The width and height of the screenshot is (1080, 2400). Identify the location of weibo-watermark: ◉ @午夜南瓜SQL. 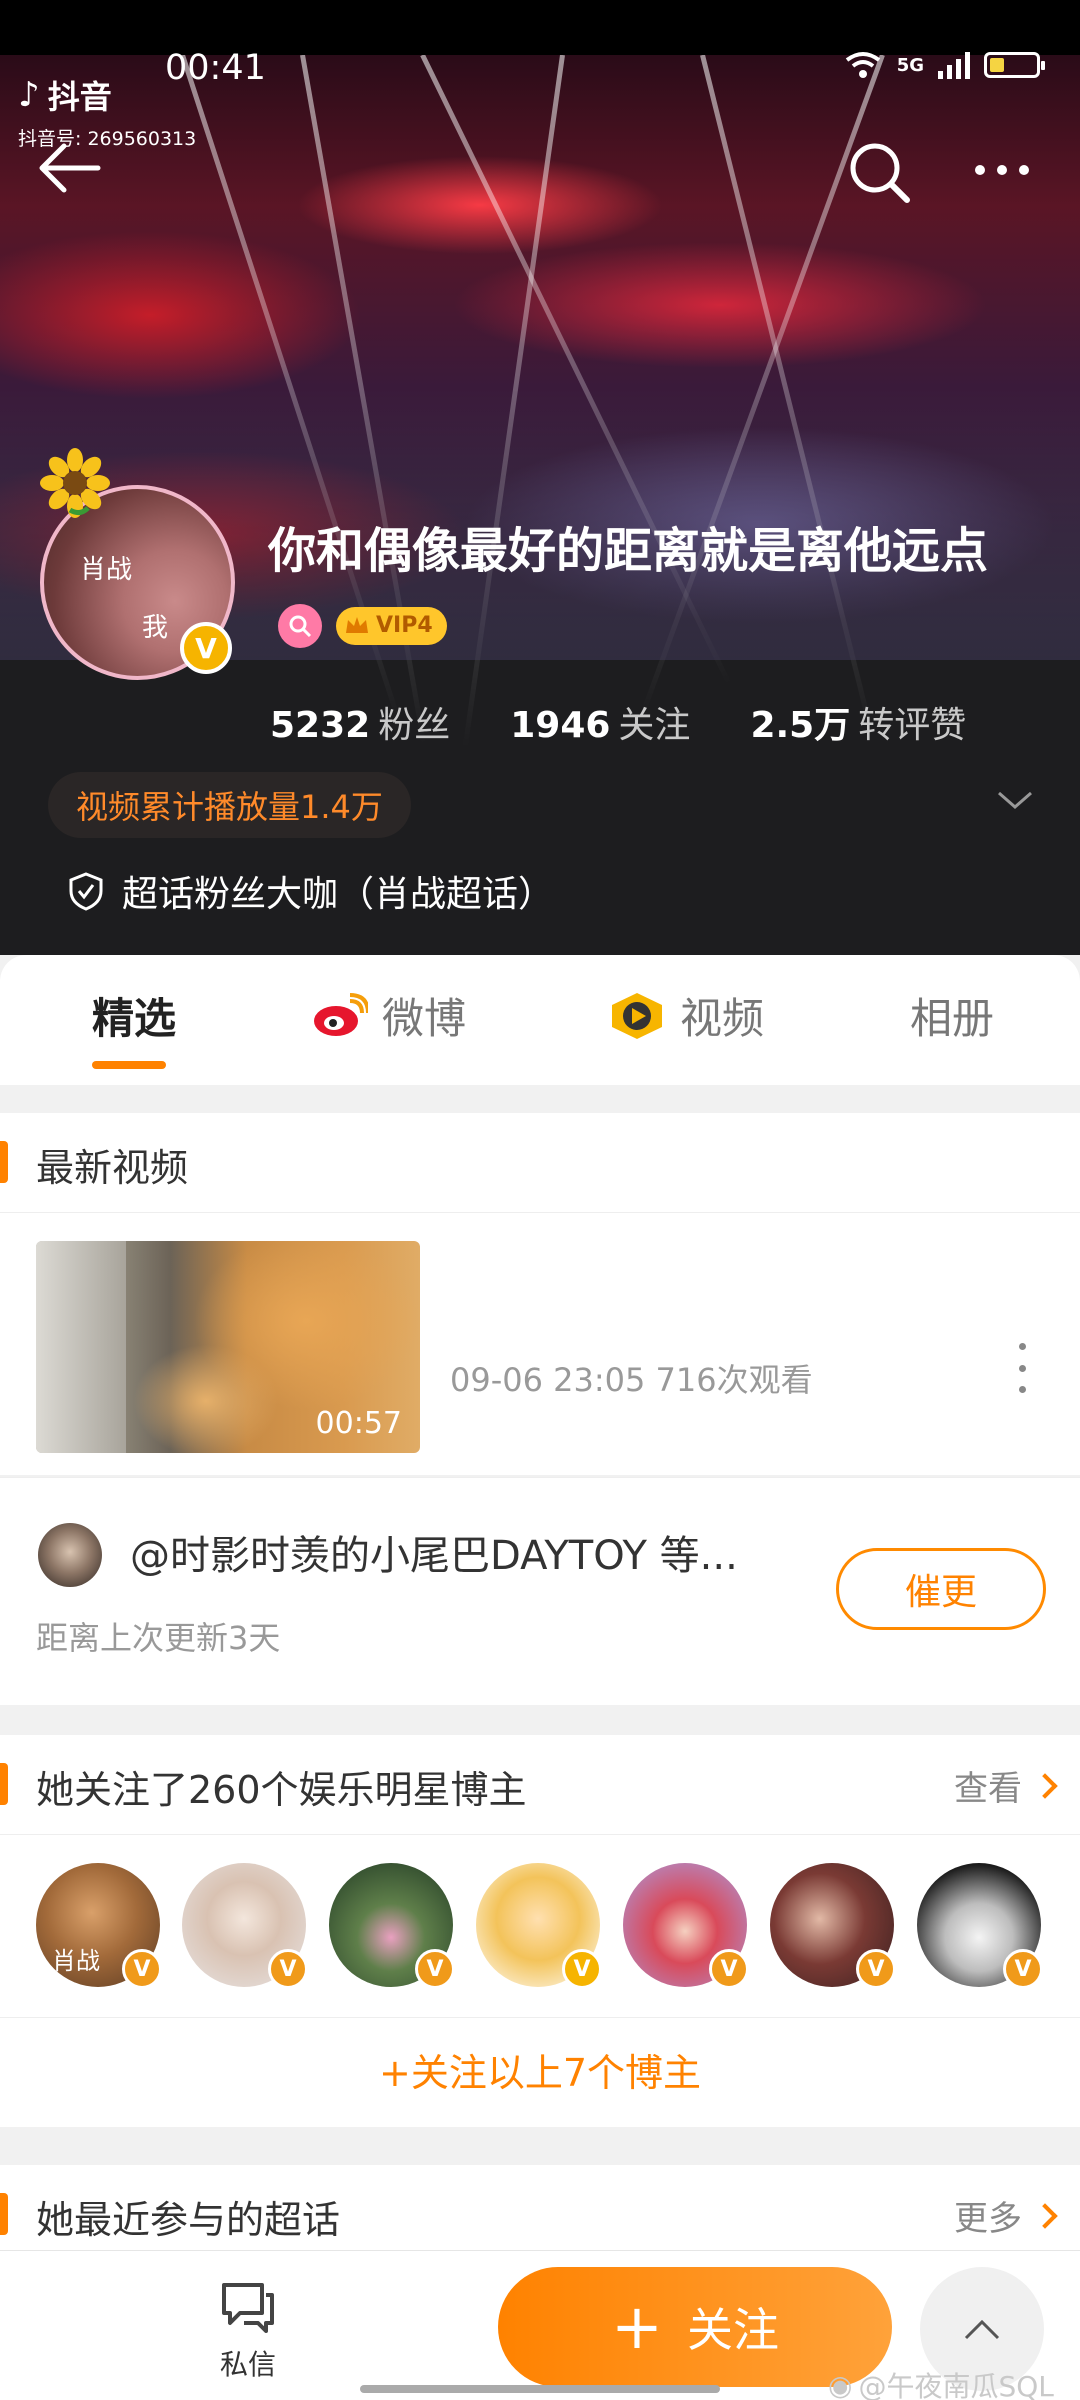
(941, 2382).